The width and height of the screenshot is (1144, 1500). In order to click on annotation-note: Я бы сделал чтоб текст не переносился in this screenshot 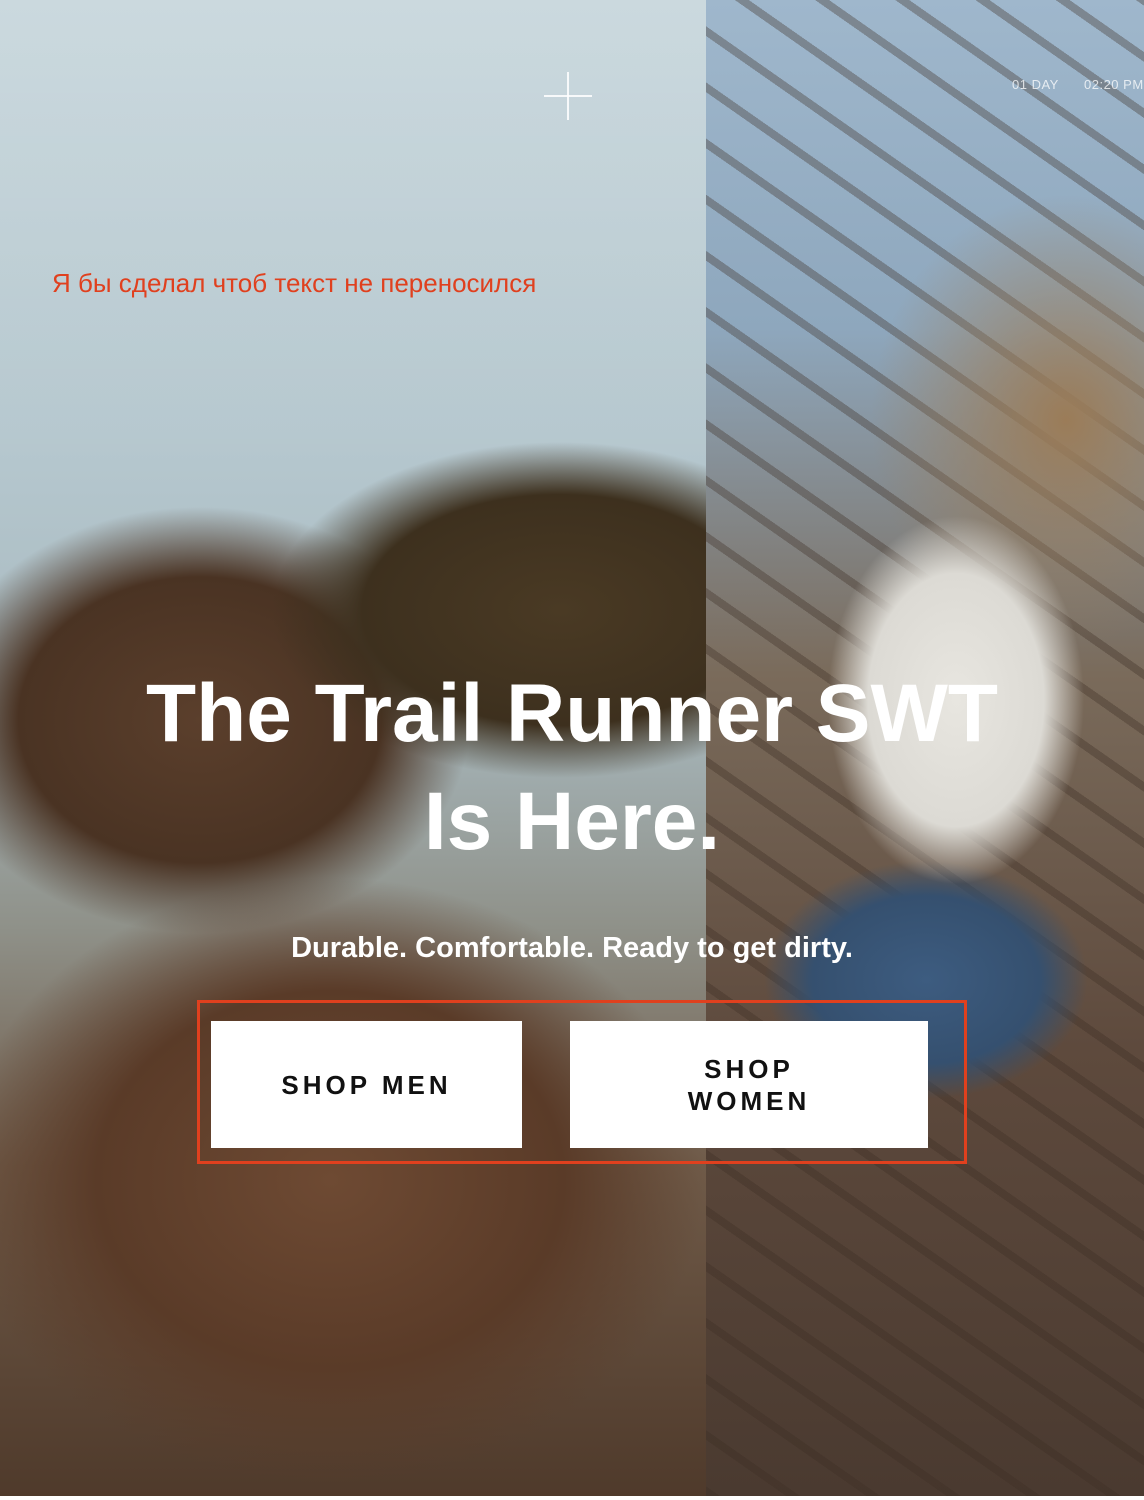, I will do `click(294, 283)`.